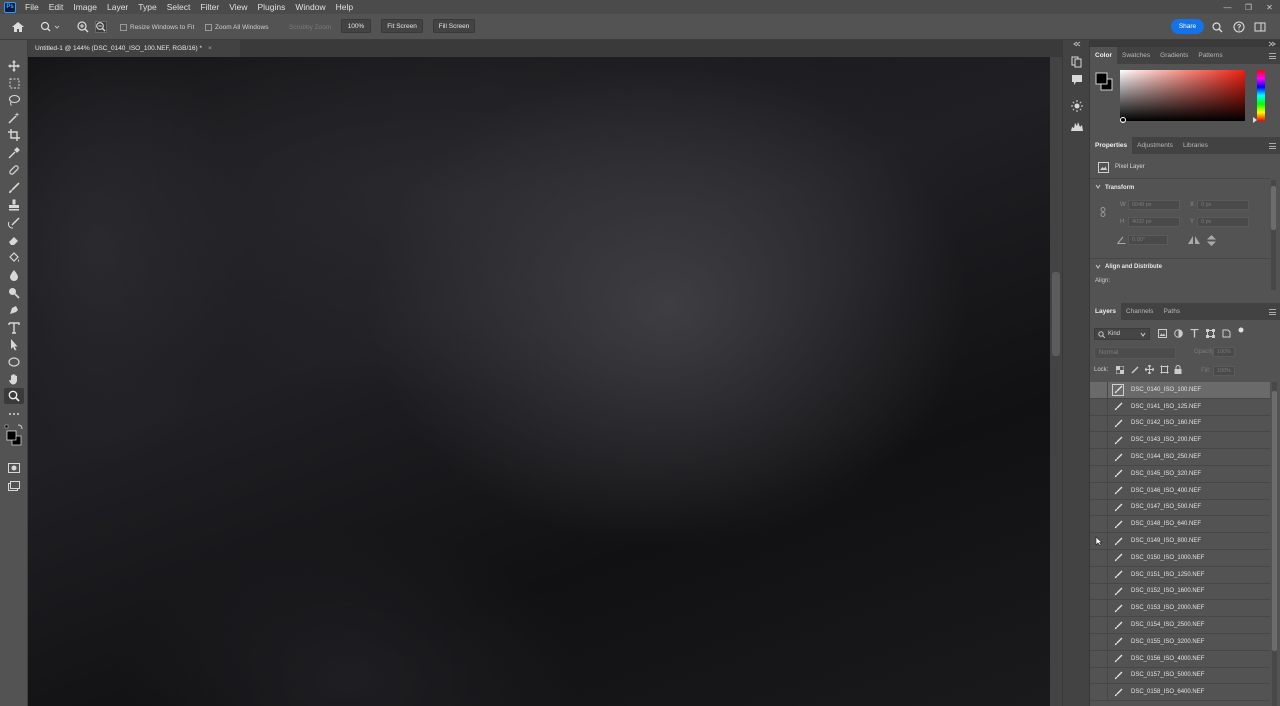 The image size is (1280, 706). What do you see at coordinates (1077, 126) in the screenshot?
I see `histogram-panel-icon` at bounding box center [1077, 126].